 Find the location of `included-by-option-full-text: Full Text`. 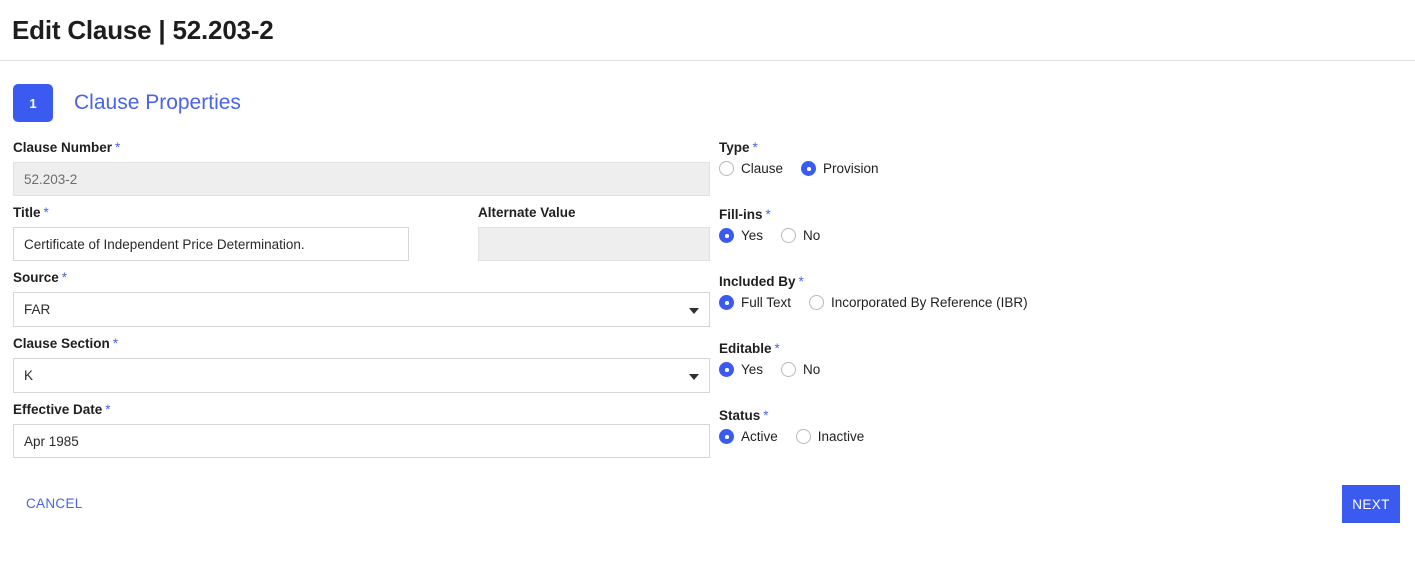

included-by-option-full-text: Full Text is located at coordinates (755, 302).